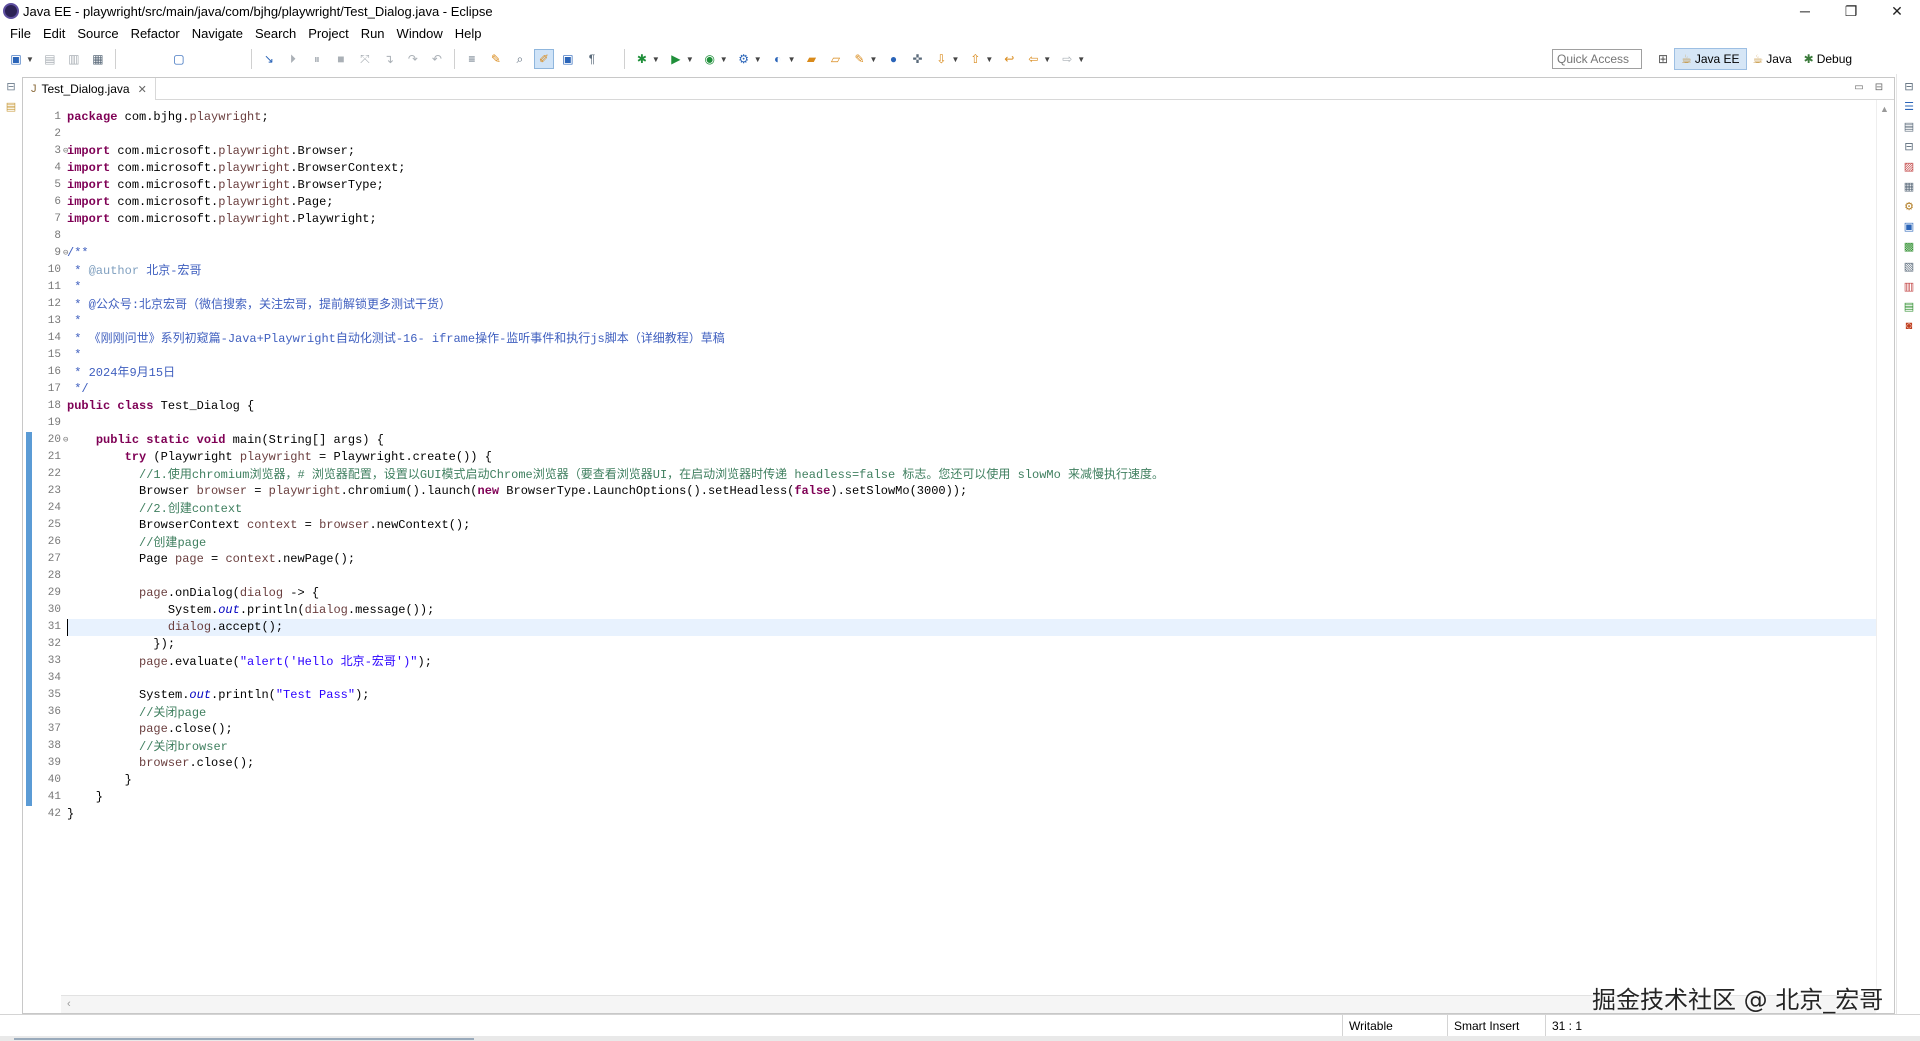 The image size is (1920, 1041). I want to click on new-dropdown-icon: ▼, so click(30, 59).